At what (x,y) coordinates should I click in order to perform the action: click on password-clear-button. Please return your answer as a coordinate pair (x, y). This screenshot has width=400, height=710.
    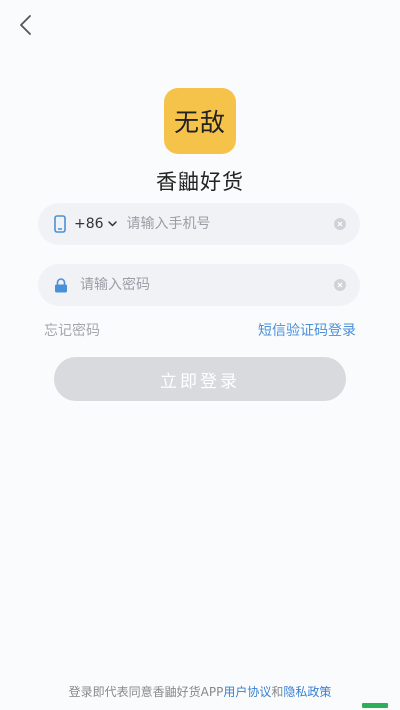
    Looking at the image, I should click on (340, 285).